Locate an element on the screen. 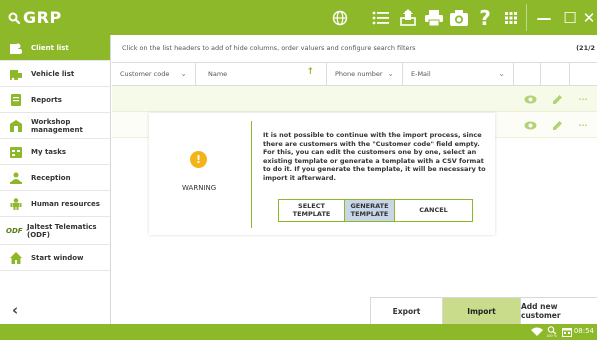 Image resolution: width=597 pixels, height=340 pixels. hr-icon is located at coordinates (16, 203).